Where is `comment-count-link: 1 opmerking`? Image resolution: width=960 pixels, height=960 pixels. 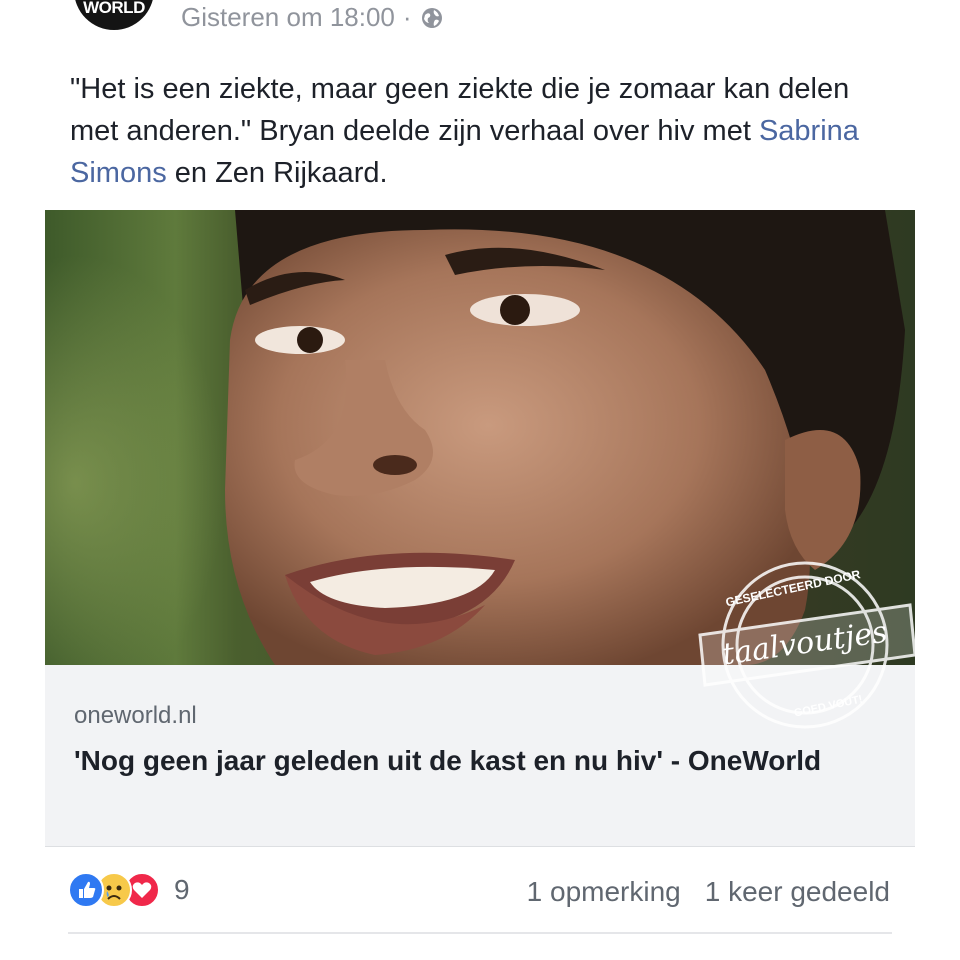
comment-count-link: 1 opmerking is located at coordinates (604, 892).